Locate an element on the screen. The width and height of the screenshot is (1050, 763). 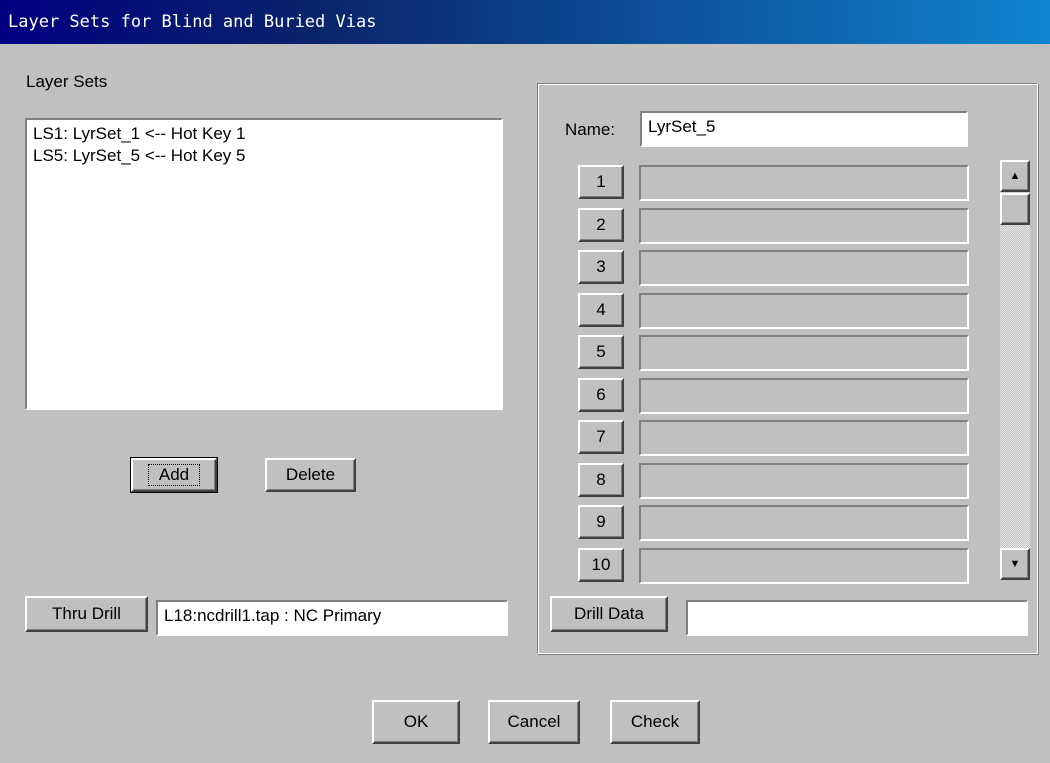
add-button-label: Add is located at coordinates (174, 475).